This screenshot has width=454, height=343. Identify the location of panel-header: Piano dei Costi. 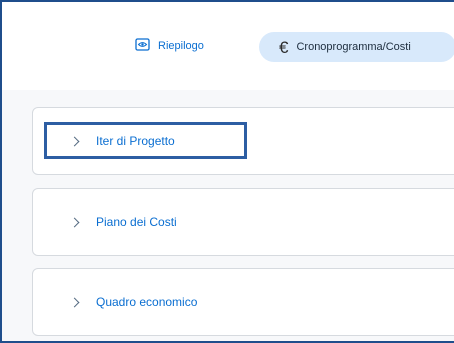
(105, 222).